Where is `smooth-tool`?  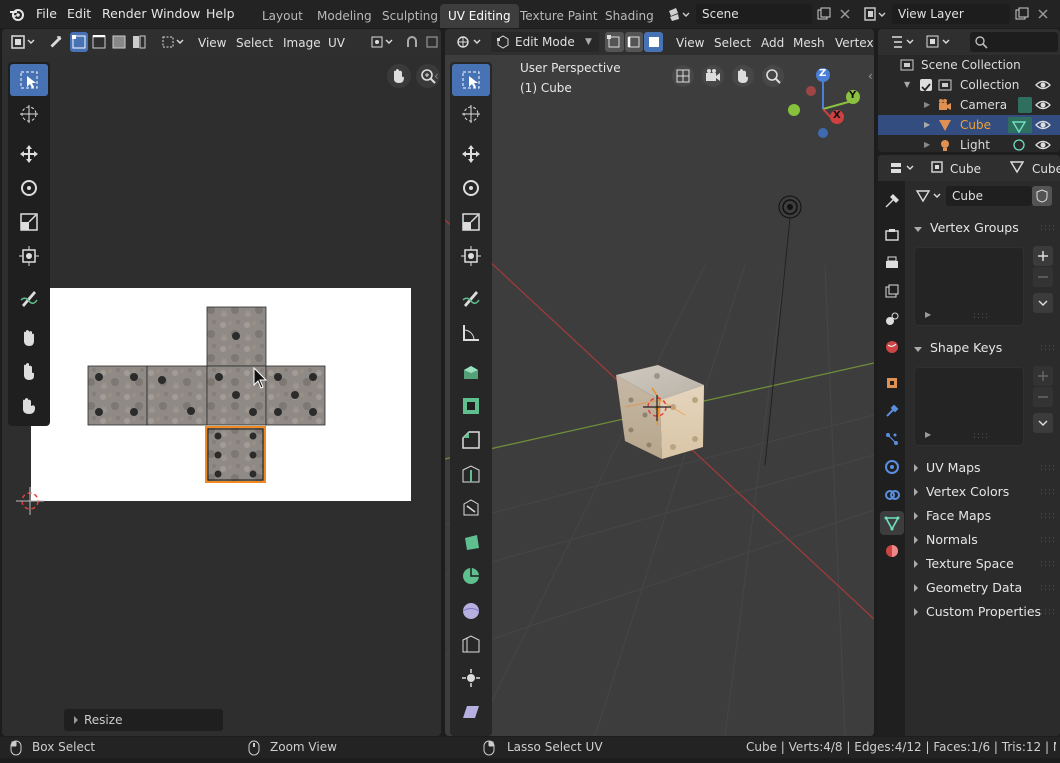 smooth-tool is located at coordinates (471, 610).